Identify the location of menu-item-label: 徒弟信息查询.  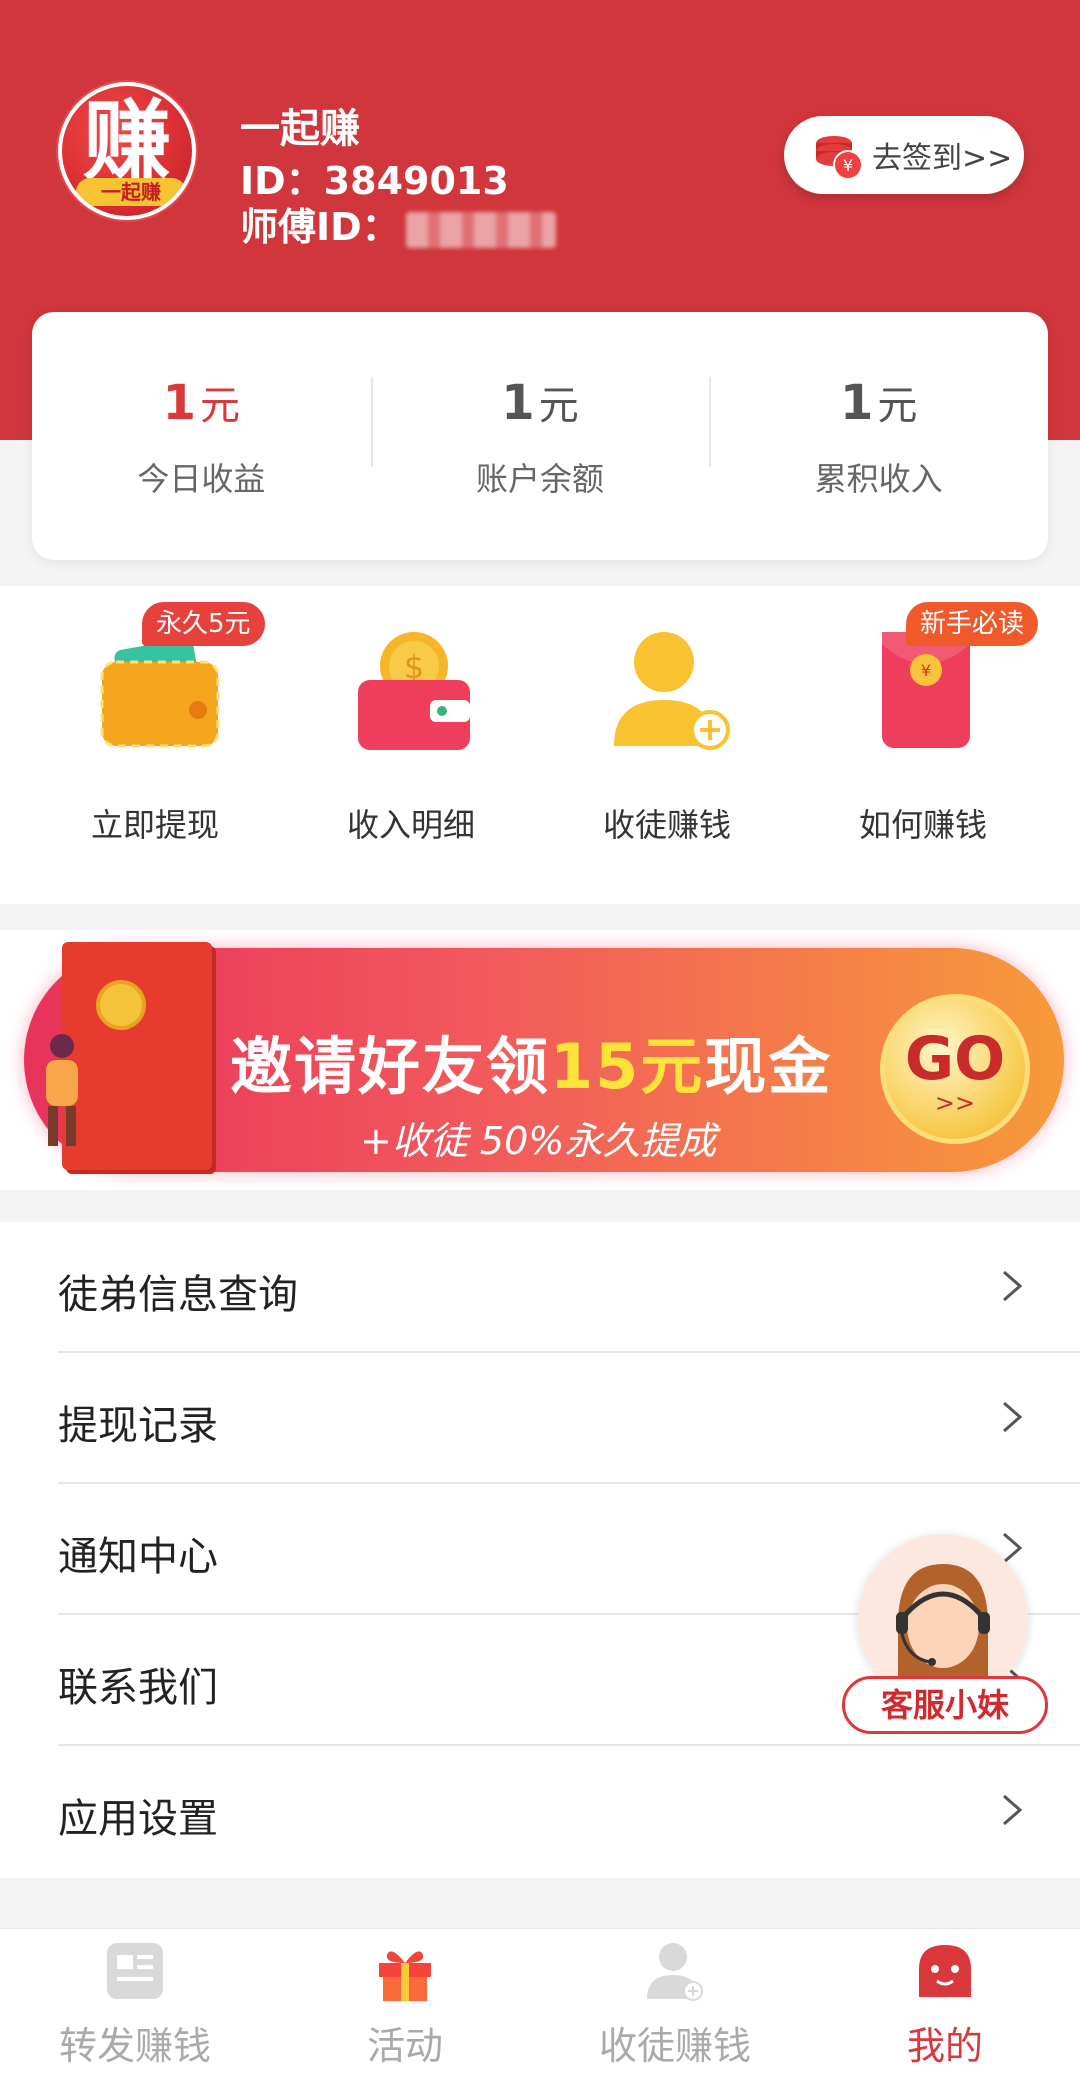
(178, 1295).